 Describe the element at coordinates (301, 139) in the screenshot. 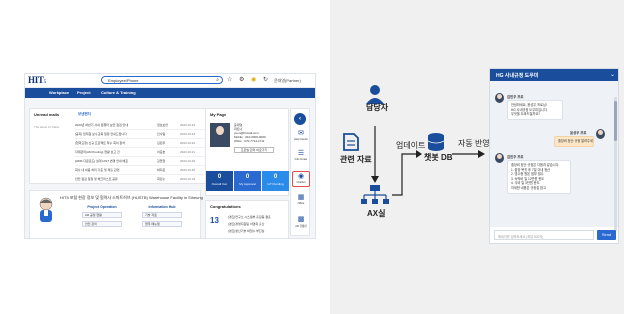

I see `quick-label: Help Center` at that location.